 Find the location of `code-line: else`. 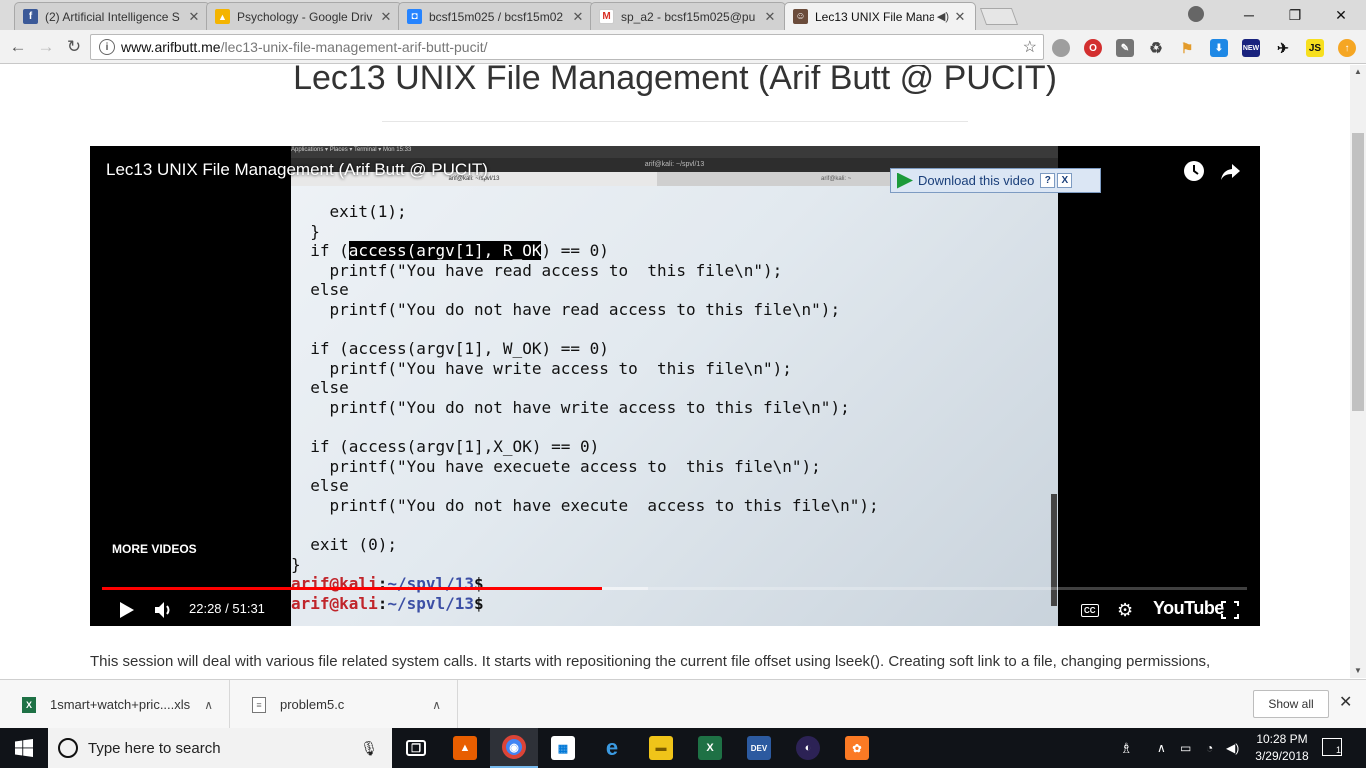

code-line: else is located at coordinates (320, 486).